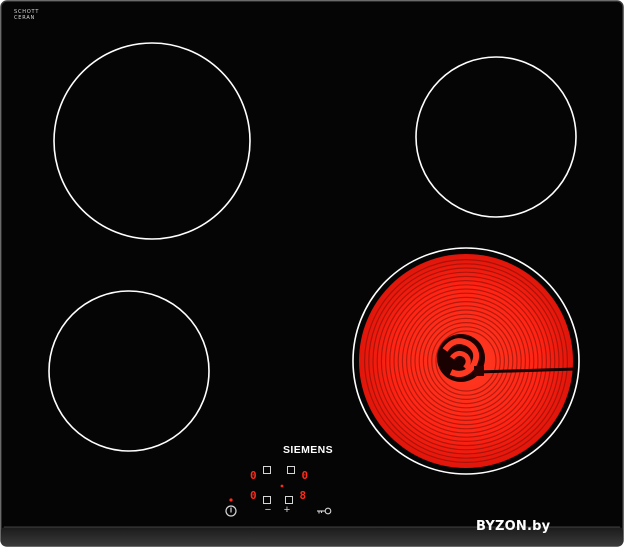  I want to click on minus-button: −, so click(268, 510).